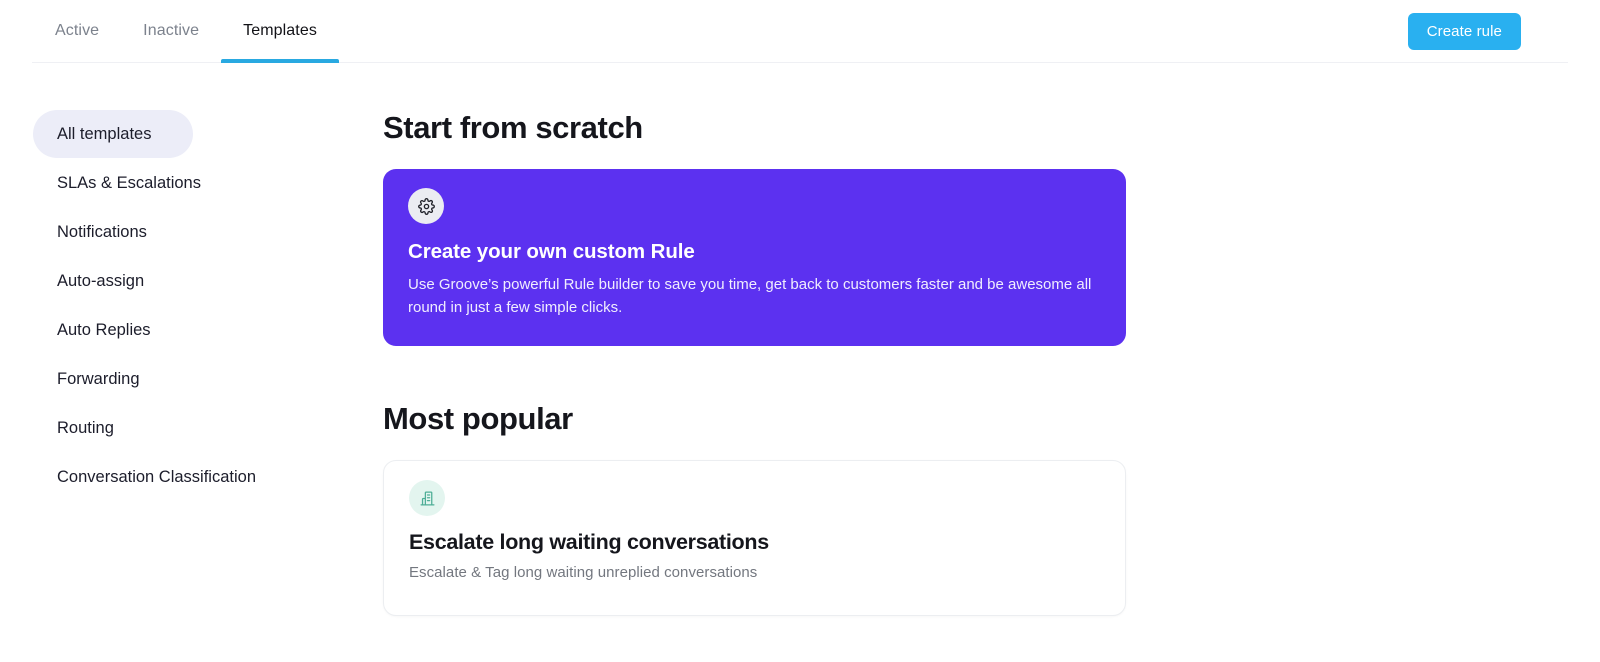 The width and height of the screenshot is (1600, 662). What do you see at coordinates (427, 498) in the screenshot?
I see `building-icon` at bounding box center [427, 498].